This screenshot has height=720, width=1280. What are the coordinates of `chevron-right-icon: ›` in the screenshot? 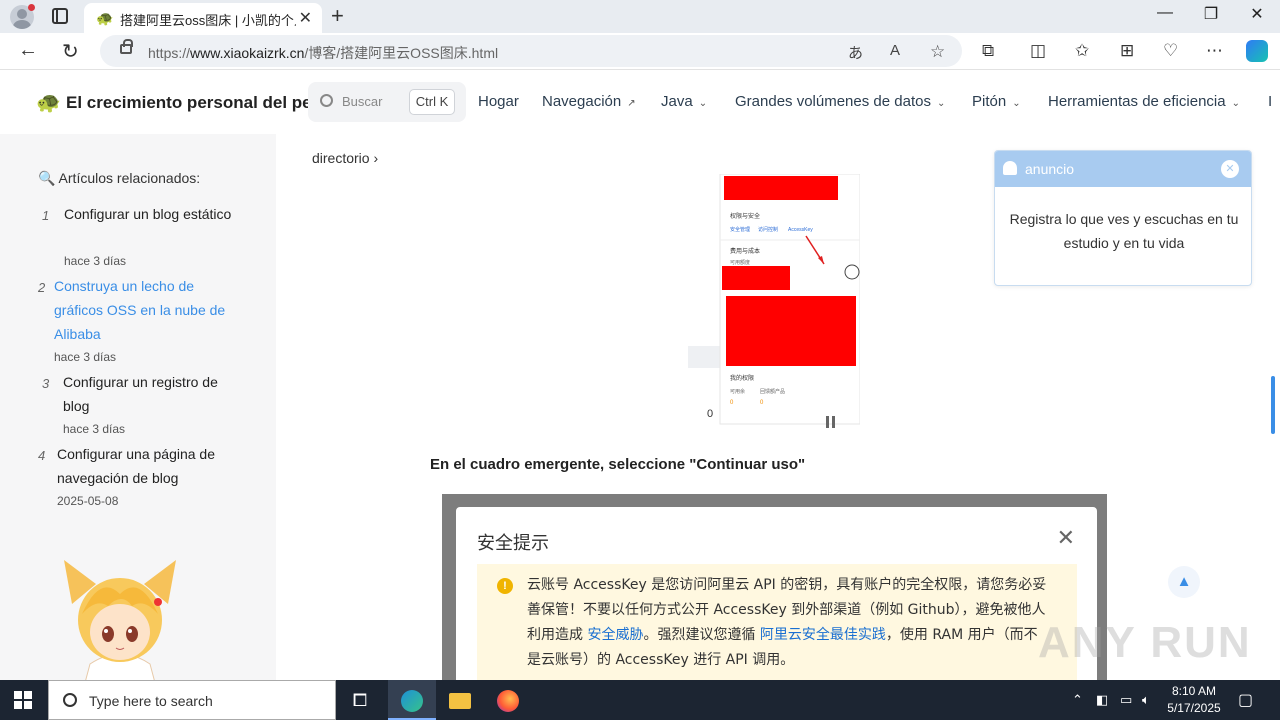 It's located at (376, 158).